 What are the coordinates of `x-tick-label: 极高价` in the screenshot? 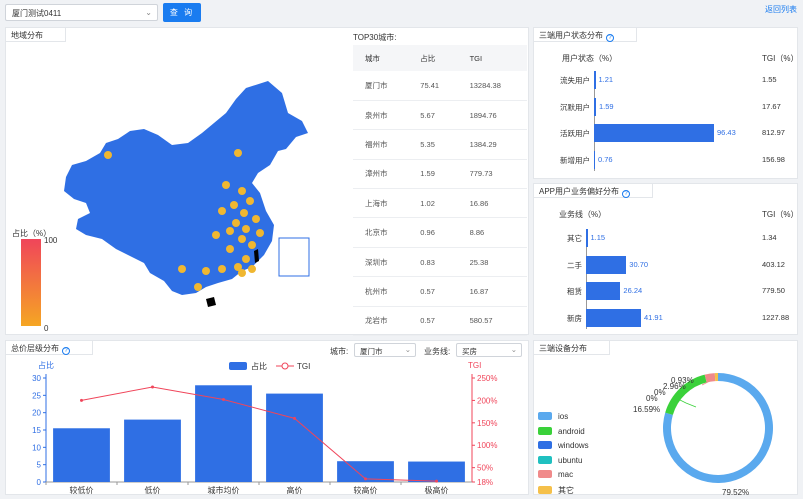 It's located at (437, 490).